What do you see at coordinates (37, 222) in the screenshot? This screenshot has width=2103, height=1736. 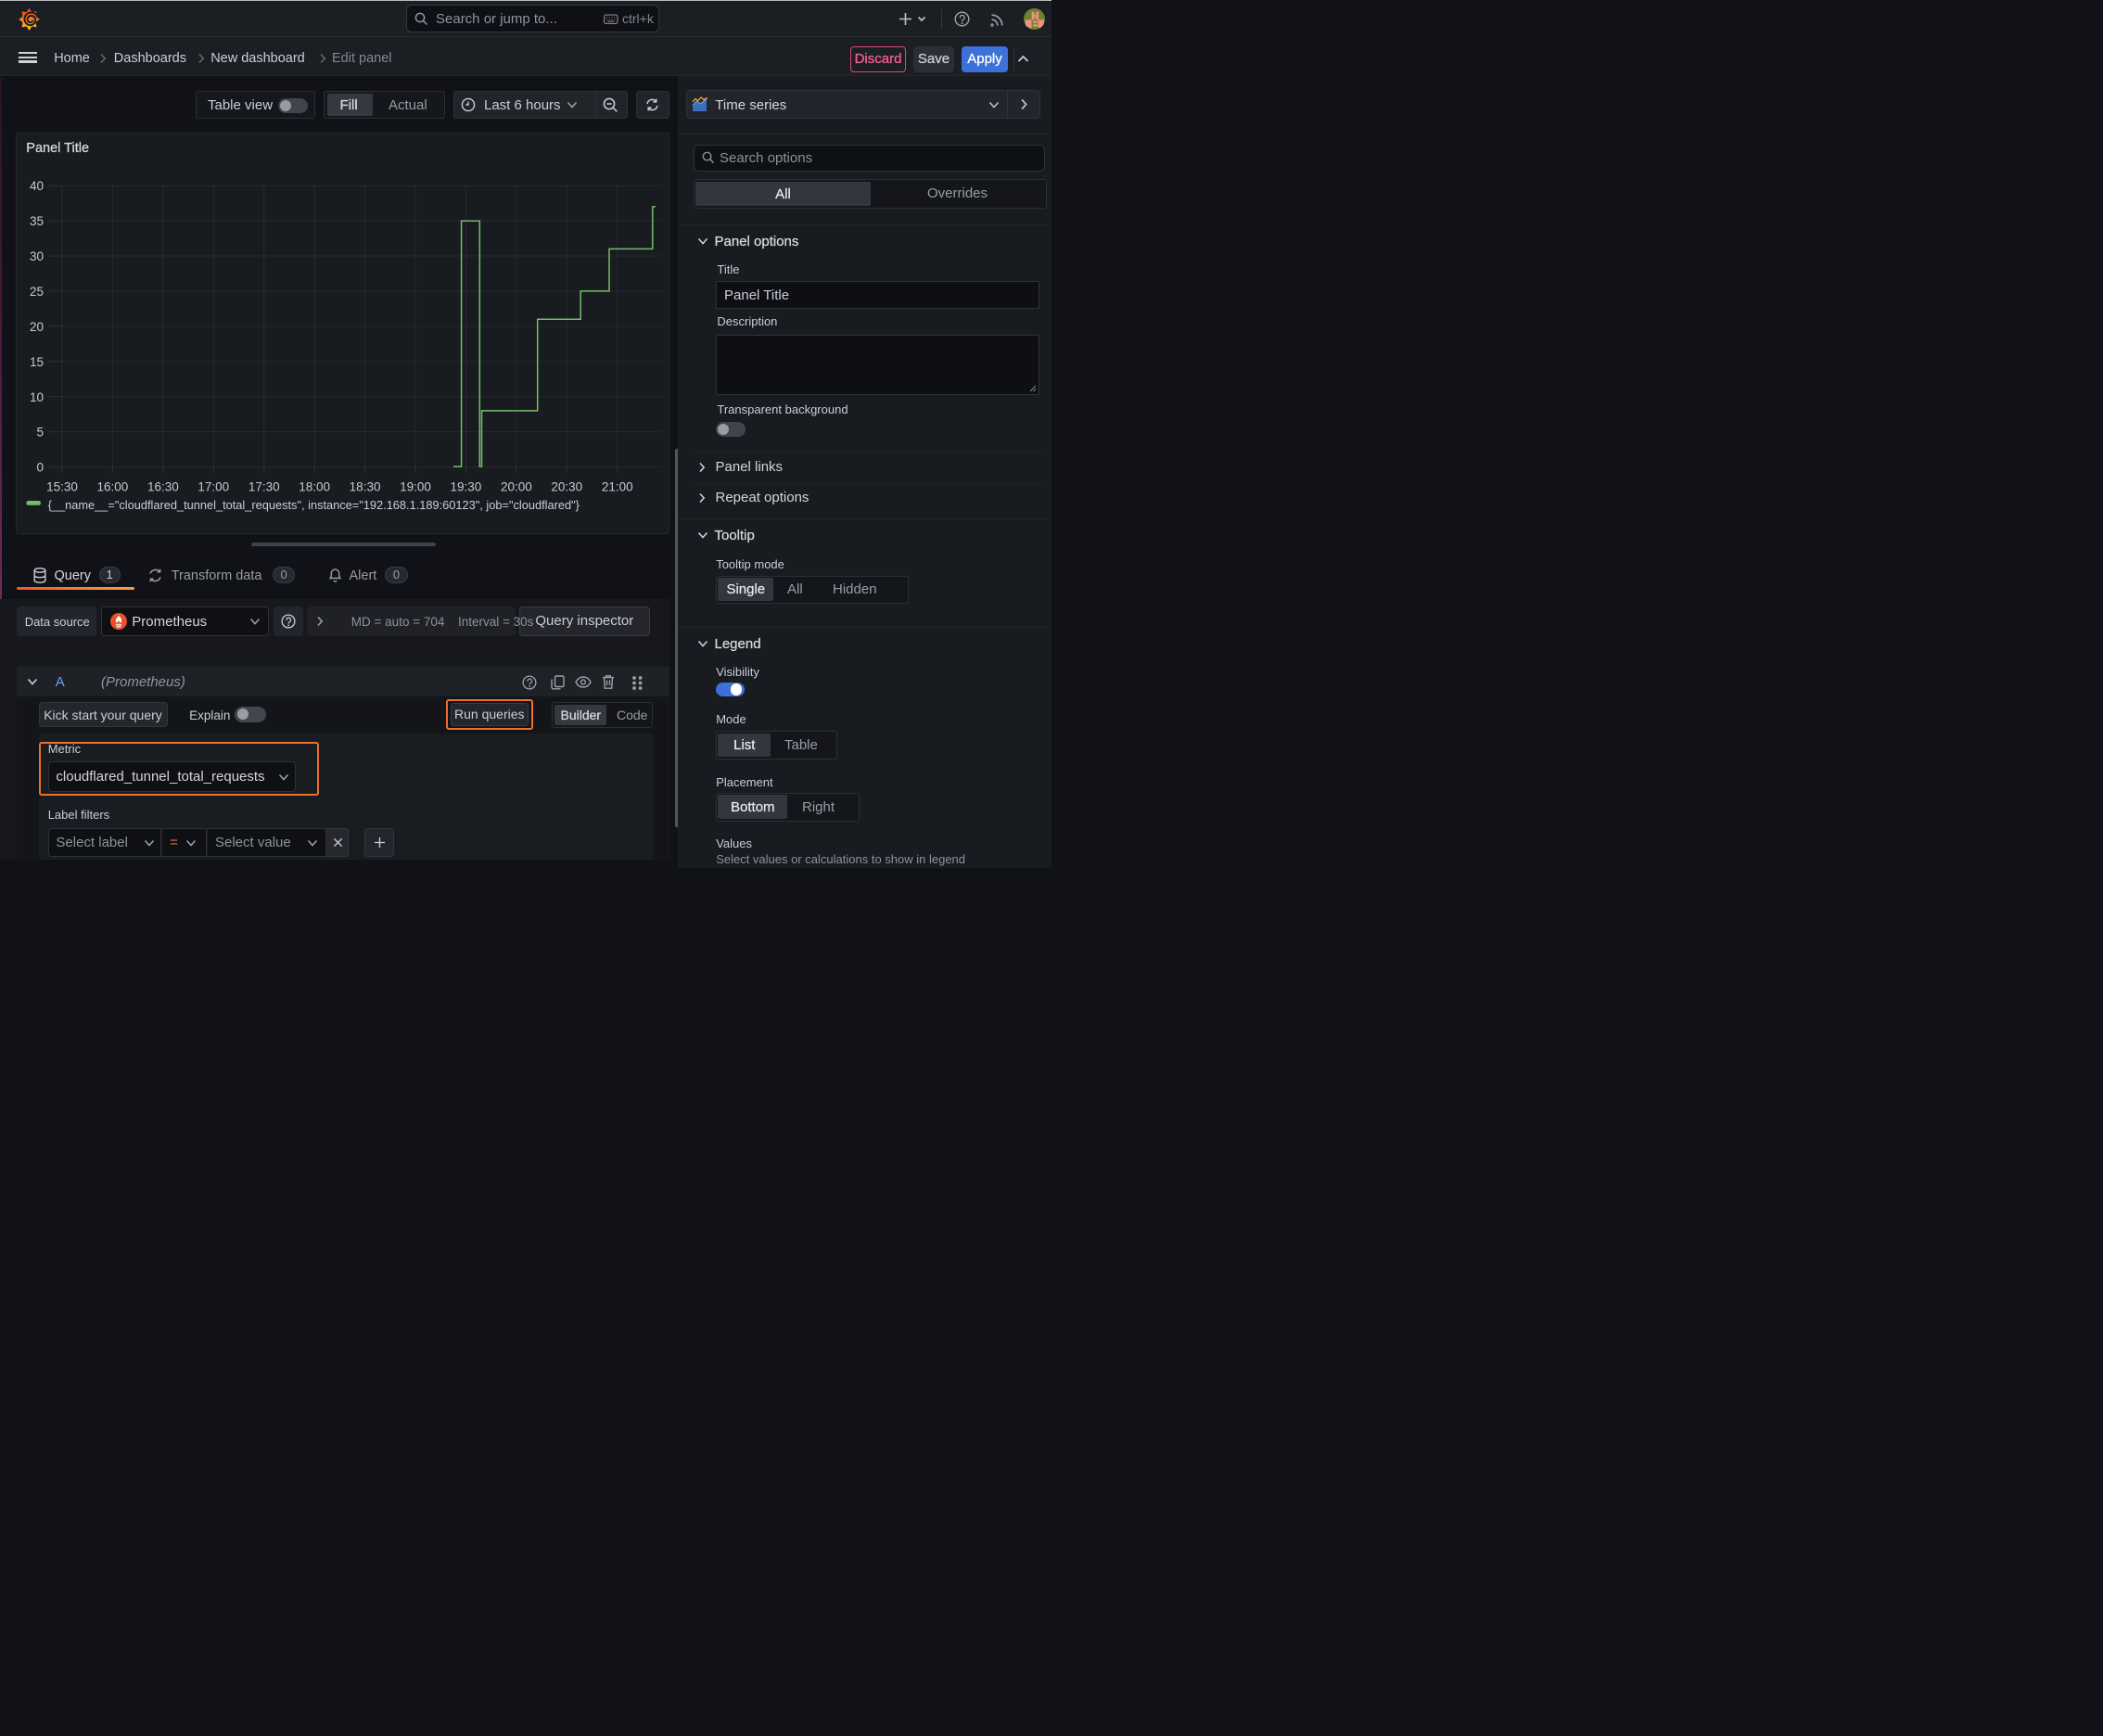 I see `svg-text: 35` at bounding box center [37, 222].